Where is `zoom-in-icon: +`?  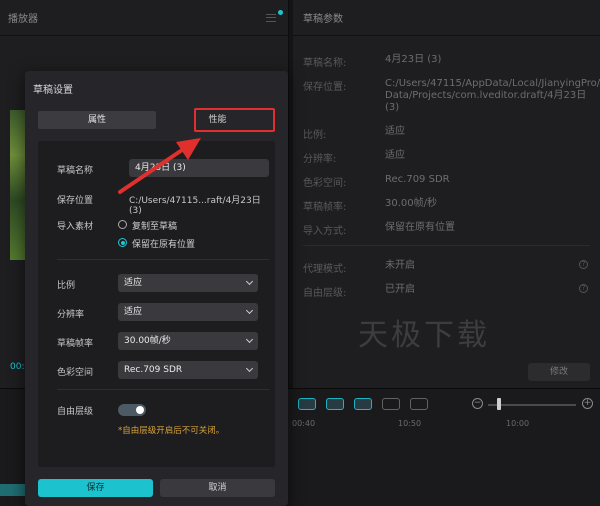 zoom-in-icon: + is located at coordinates (587, 403).